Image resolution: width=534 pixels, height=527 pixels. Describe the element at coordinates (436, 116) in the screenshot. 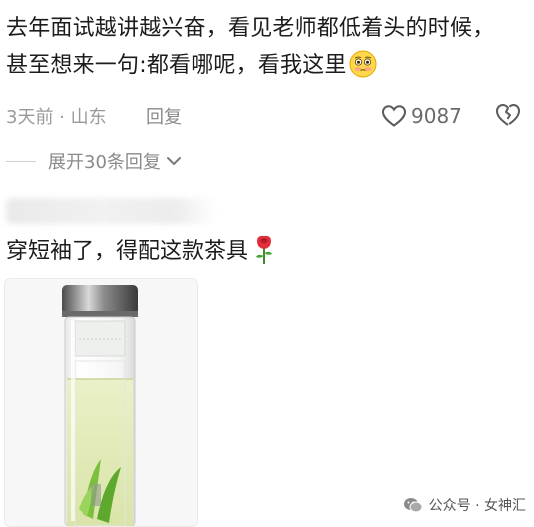

I see `like-count: 9087` at that location.